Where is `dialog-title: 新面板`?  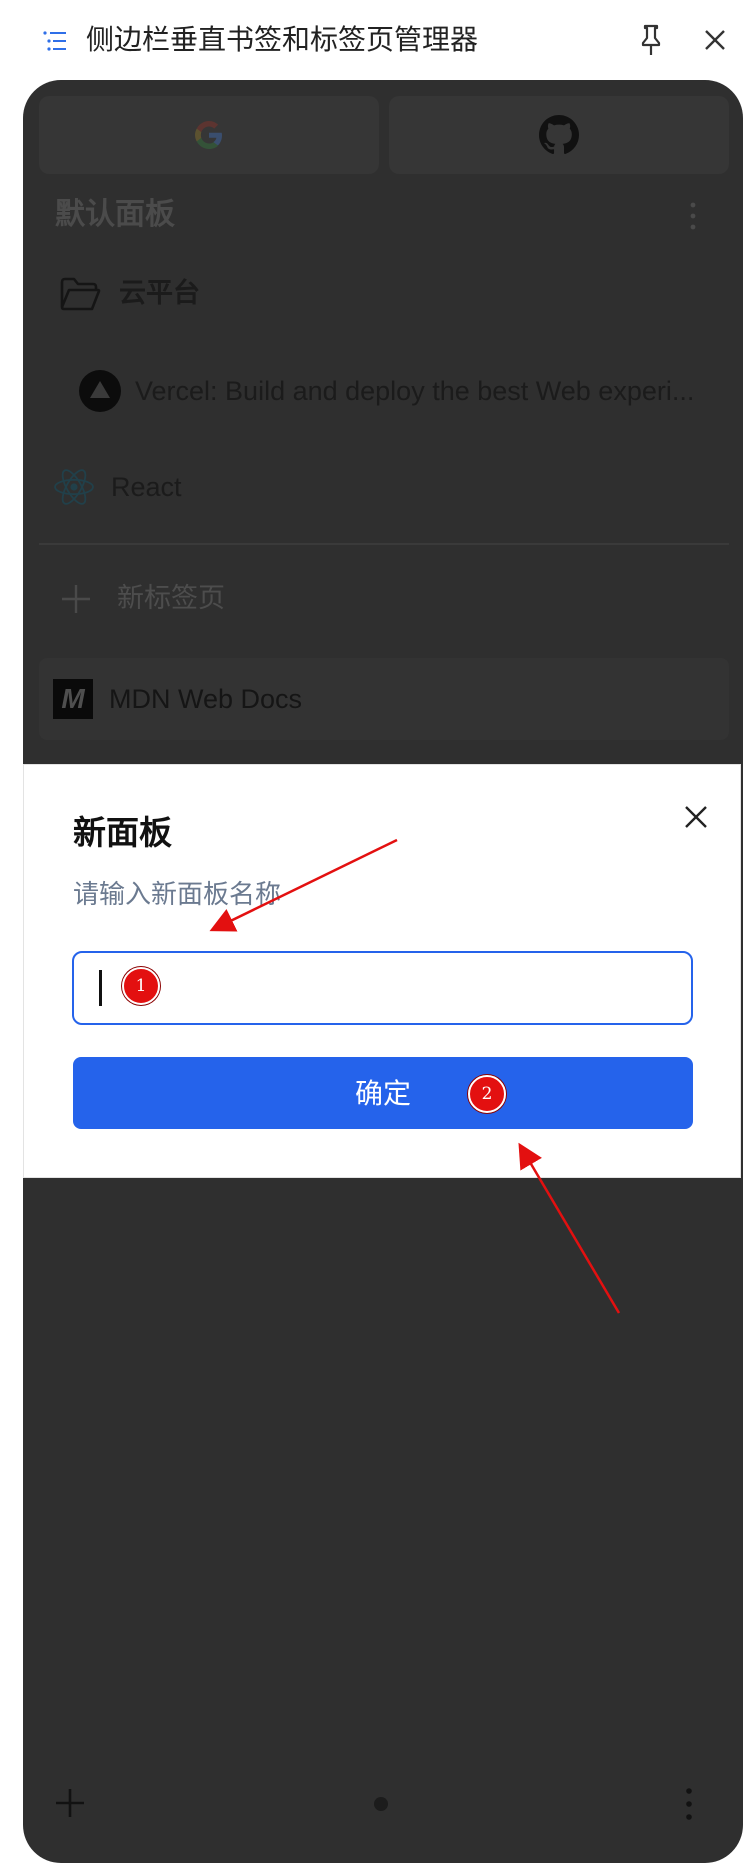 dialog-title: 新面板 is located at coordinates (122, 832).